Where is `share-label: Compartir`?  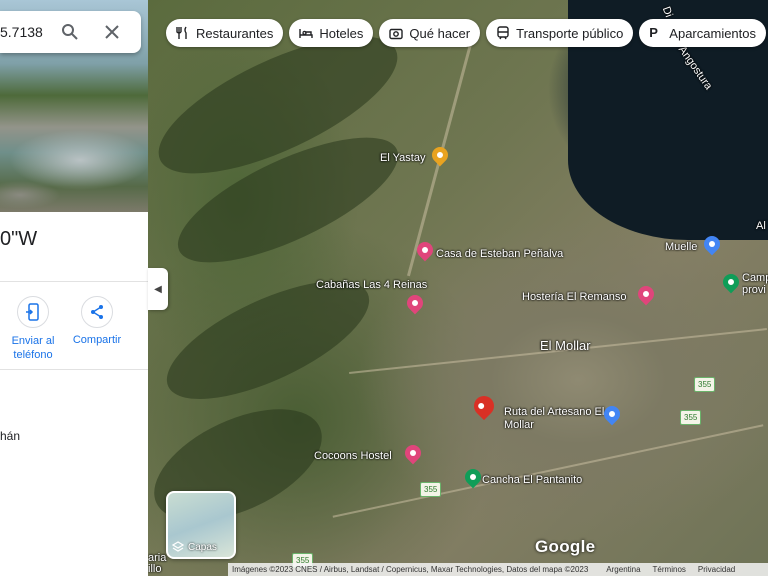 share-label: Compartir is located at coordinates (97, 340).